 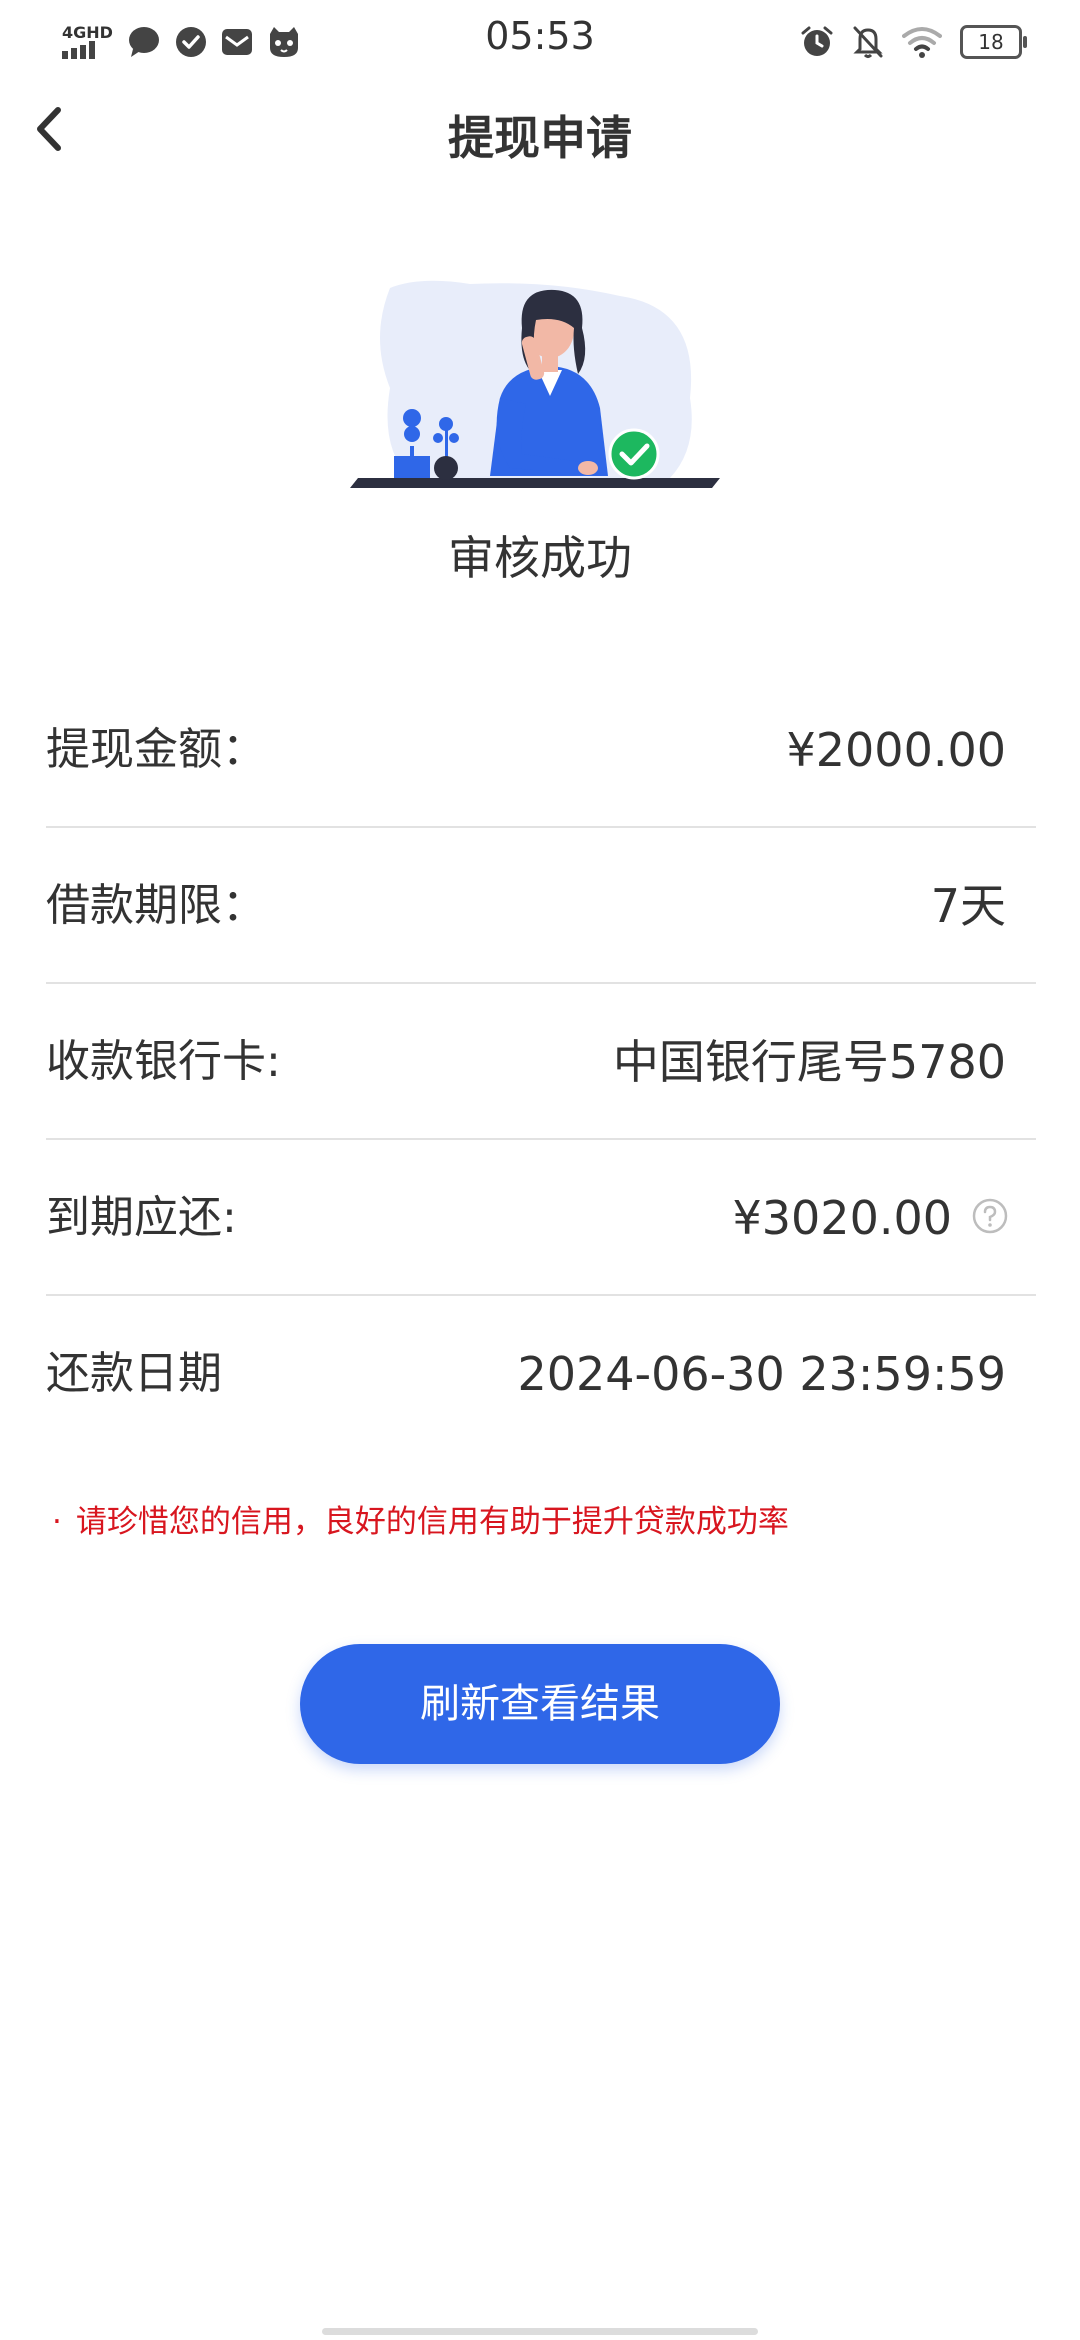 I want to click on row-value: 7天, so click(x=968, y=906).